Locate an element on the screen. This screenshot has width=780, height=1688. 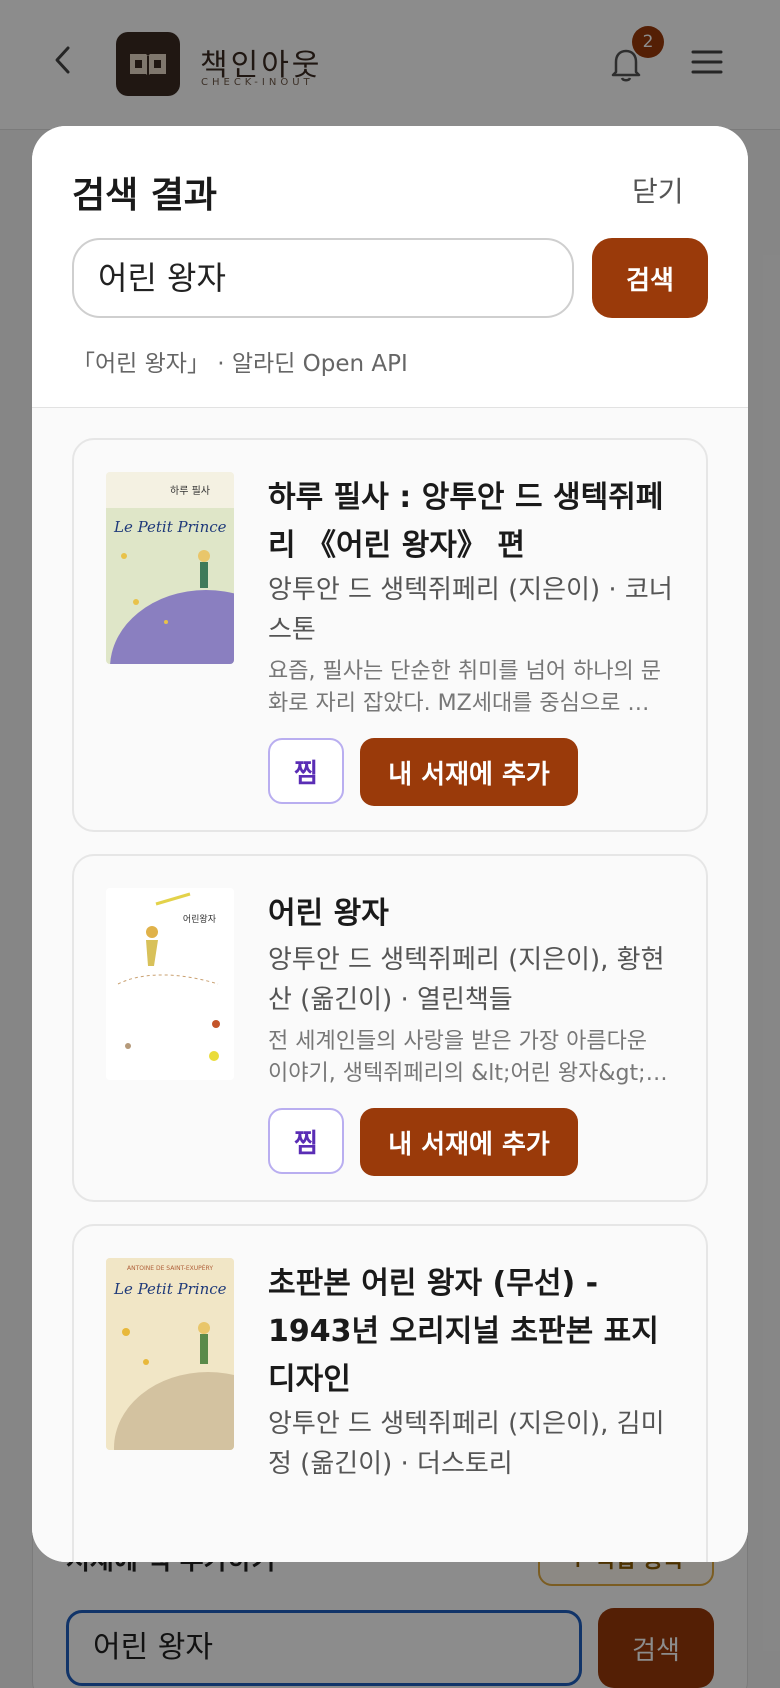
search-input: 어린 왕자 is located at coordinates (323, 278).